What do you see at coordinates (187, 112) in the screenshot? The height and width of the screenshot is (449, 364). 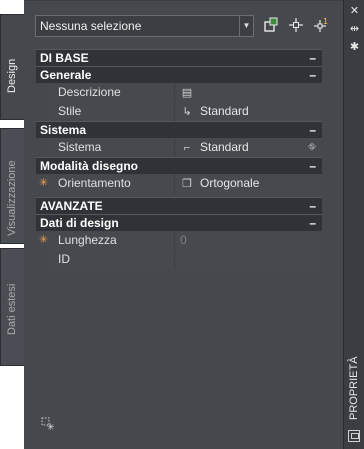 I see `style-icon: ↳` at bounding box center [187, 112].